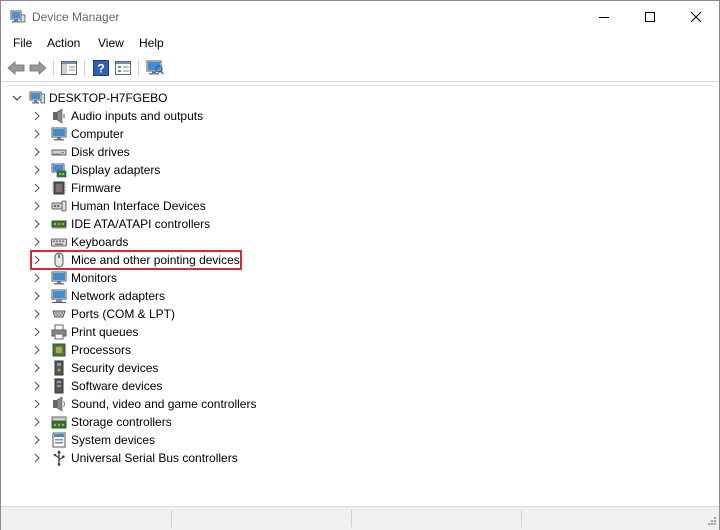 The height and width of the screenshot is (530, 720). Describe the element at coordinates (137, 116) in the screenshot. I see `tree-item-label: Audio inputs and outputs` at that location.